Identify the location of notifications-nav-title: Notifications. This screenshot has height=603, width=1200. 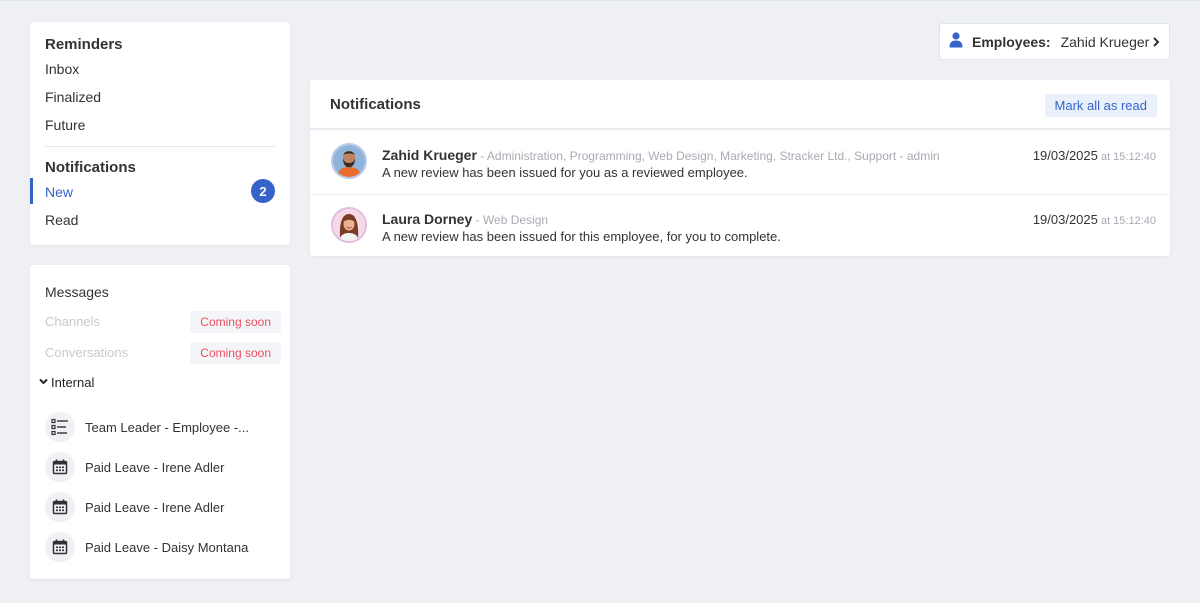
(90, 167).